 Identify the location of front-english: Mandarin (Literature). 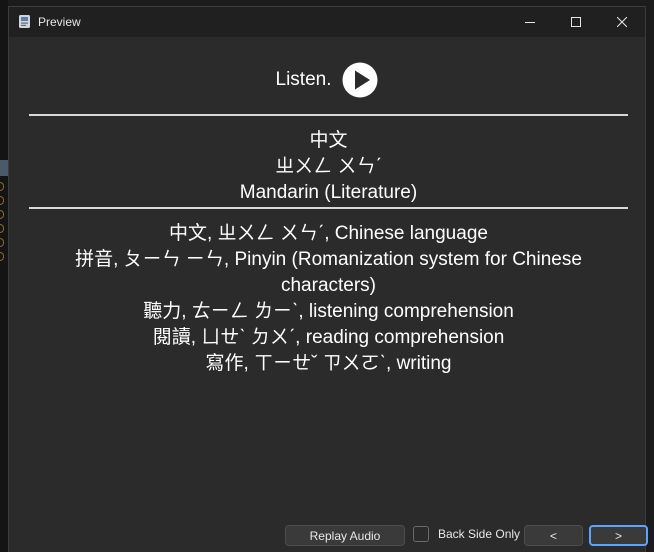
(328, 192).